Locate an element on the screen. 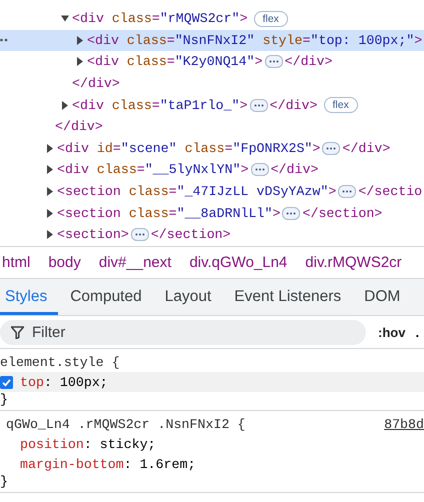  filter-icon is located at coordinates (17, 332).